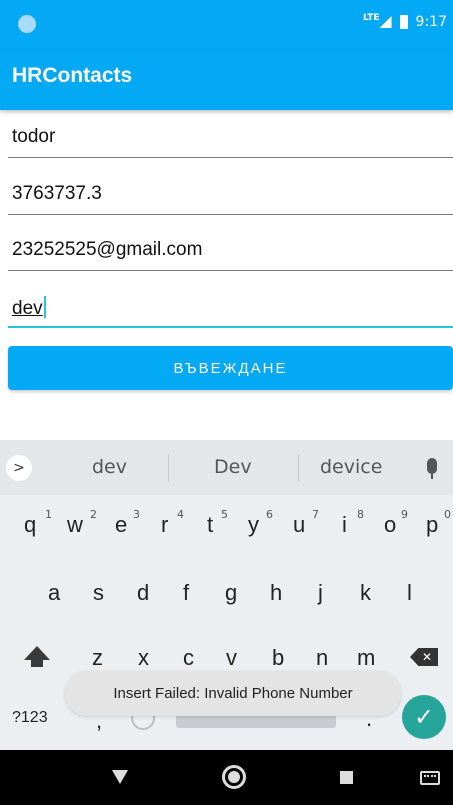 This screenshot has height=805, width=453. Describe the element at coordinates (27, 24) in the screenshot. I see `notification-icon` at that location.